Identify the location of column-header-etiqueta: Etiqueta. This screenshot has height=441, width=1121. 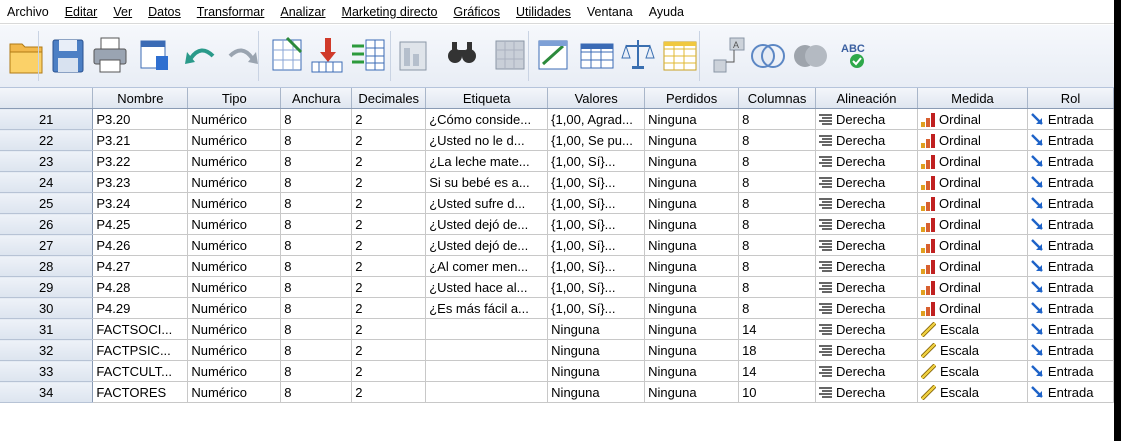
(487, 98).